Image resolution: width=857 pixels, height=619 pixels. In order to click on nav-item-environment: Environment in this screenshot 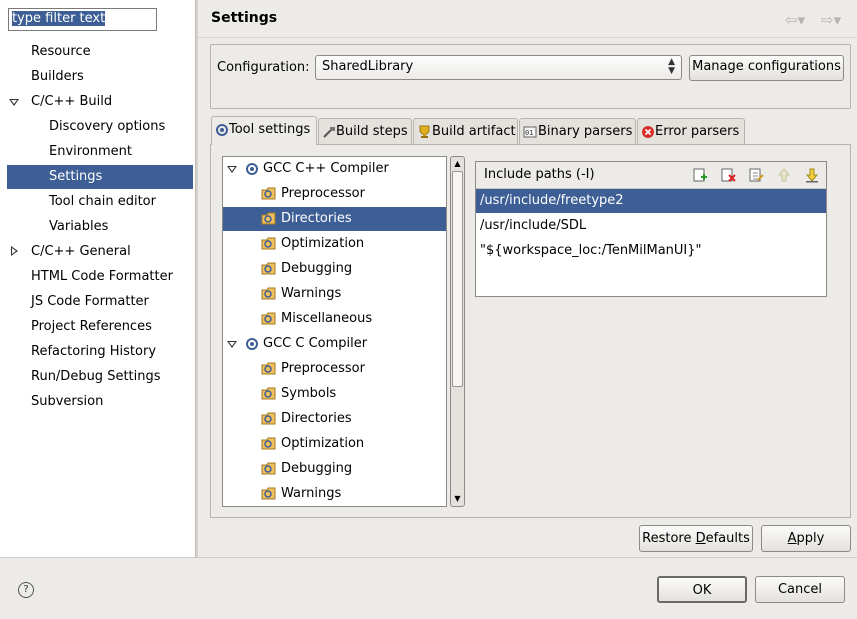, I will do `click(90, 152)`.